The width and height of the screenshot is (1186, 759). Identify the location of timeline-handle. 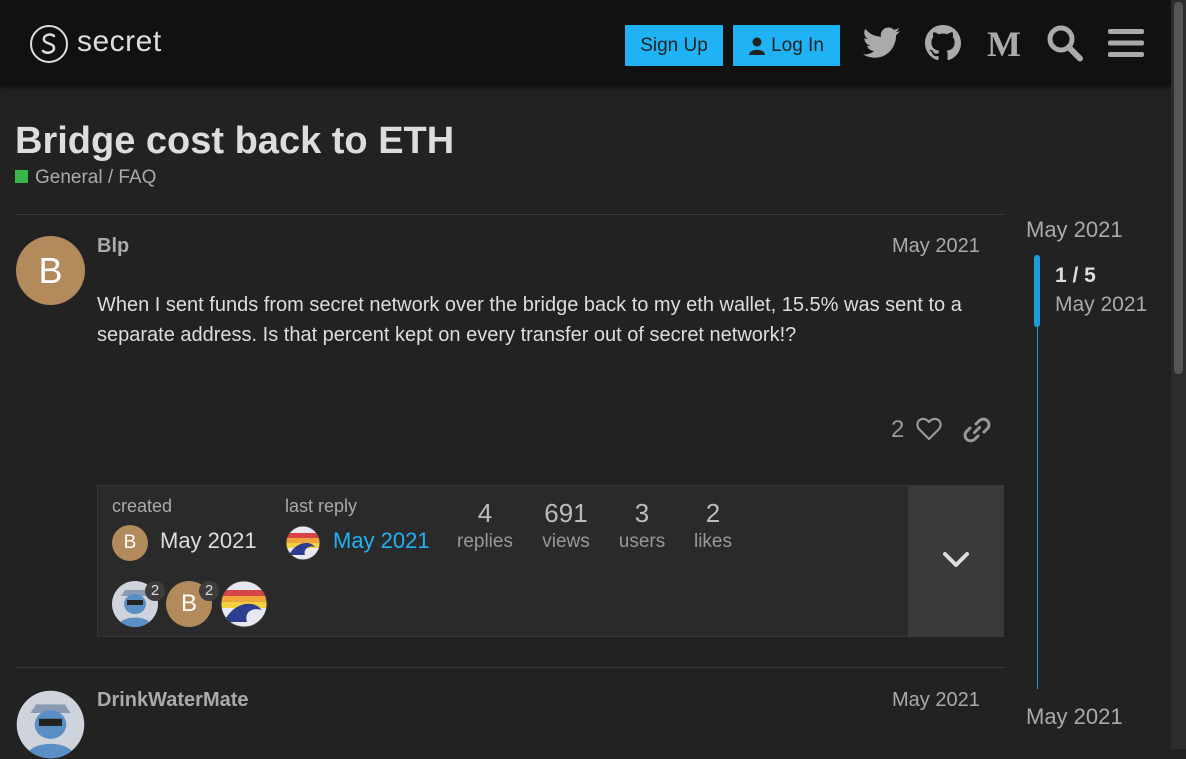
(1037, 291).